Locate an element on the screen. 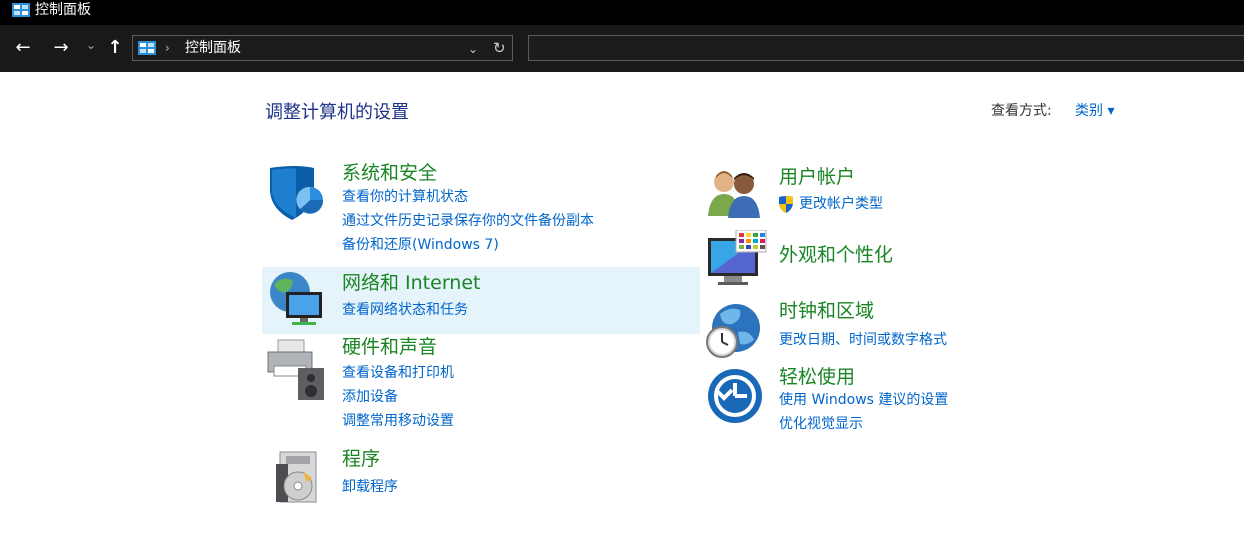 This screenshot has width=1244, height=549. arrow-up-icon: ↑ is located at coordinates (115, 47).